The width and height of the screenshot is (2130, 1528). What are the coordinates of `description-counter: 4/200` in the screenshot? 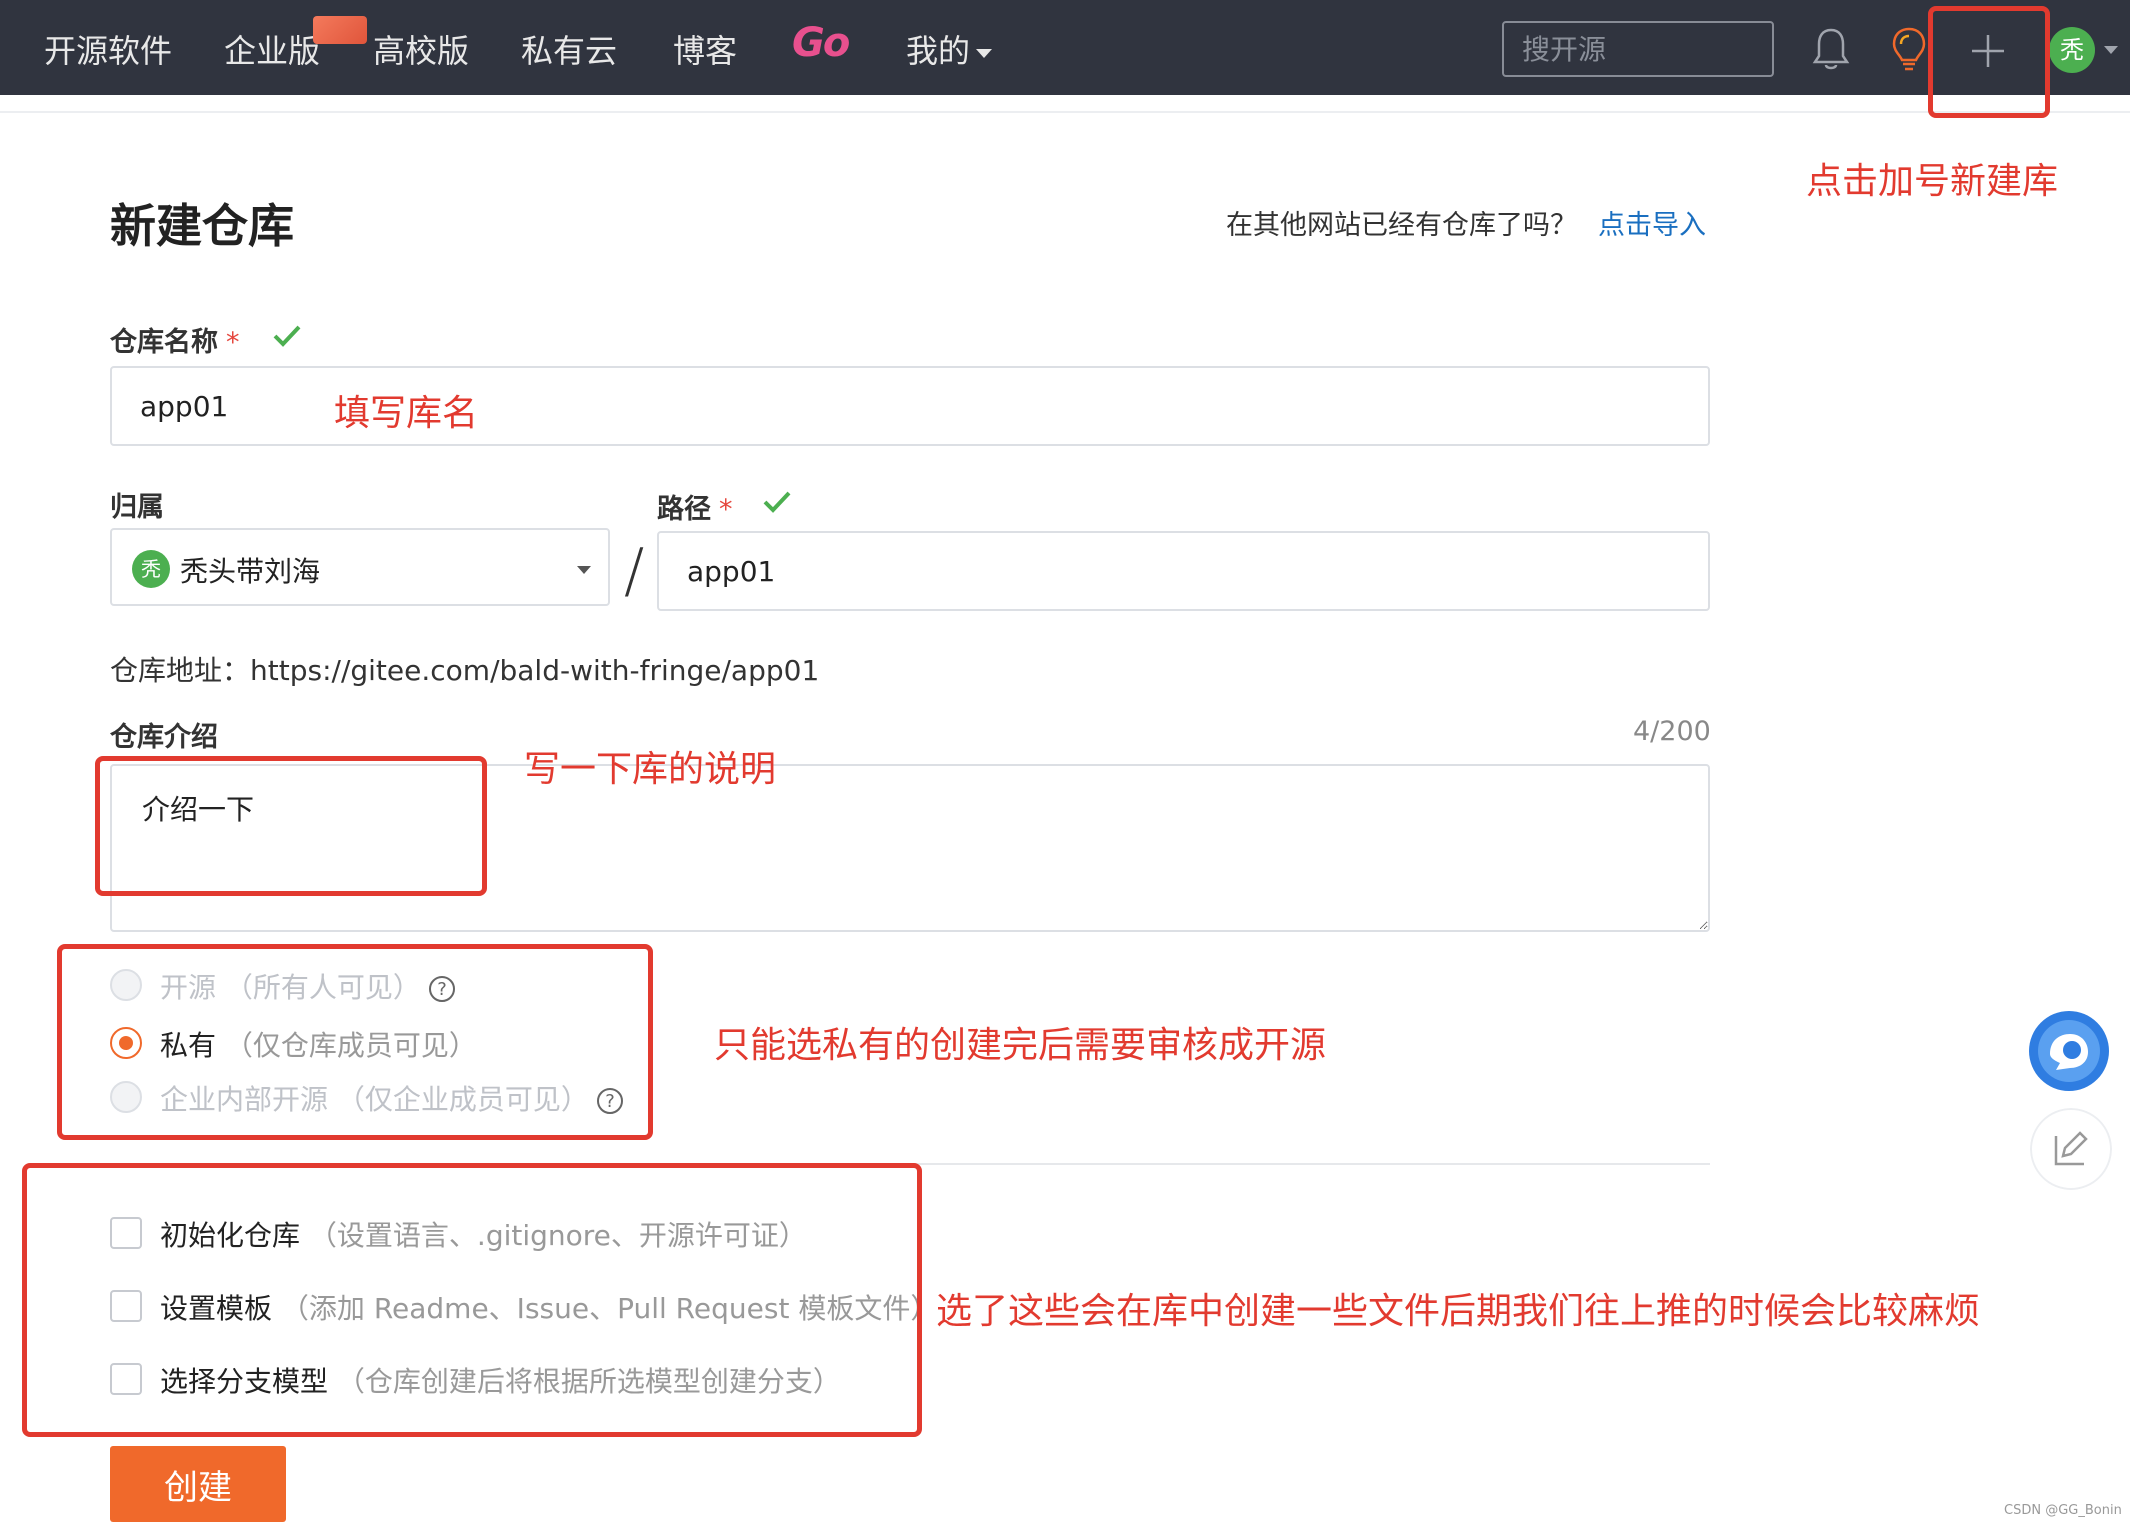 It's located at (1672, 731).